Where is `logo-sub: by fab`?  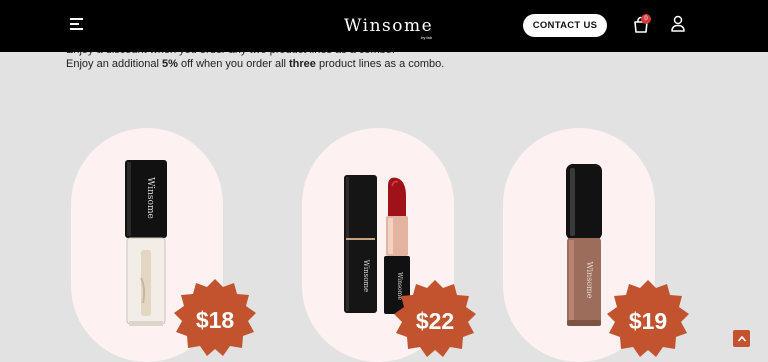
logo-sub: by fab is located at coordinates (426, 37).